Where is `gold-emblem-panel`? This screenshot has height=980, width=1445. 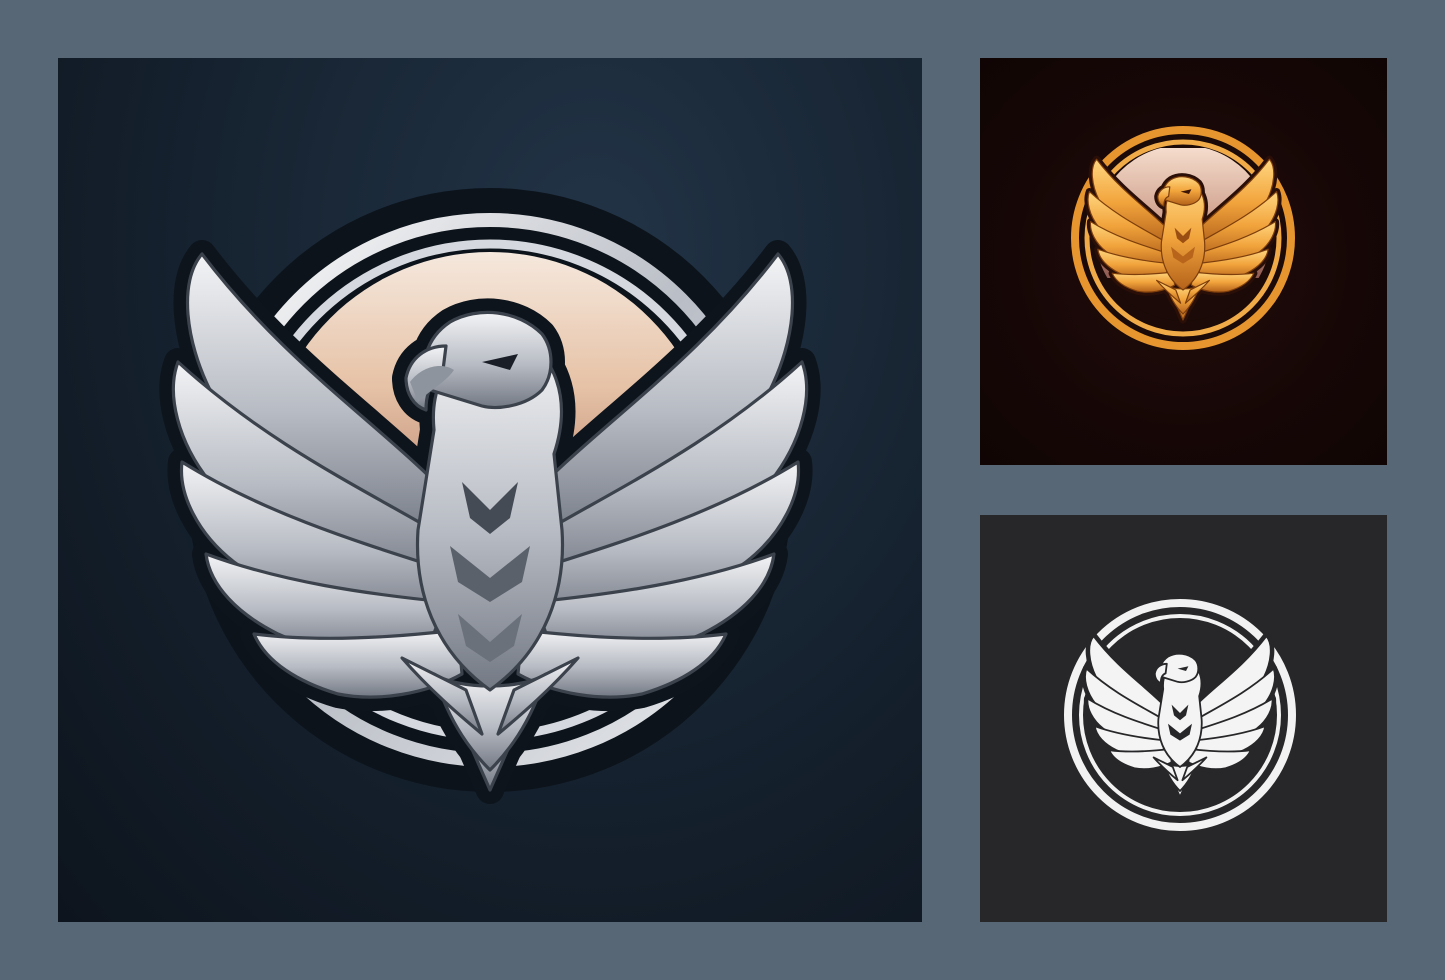 gold-emblem-panel is located at coordinates (1183, 261).